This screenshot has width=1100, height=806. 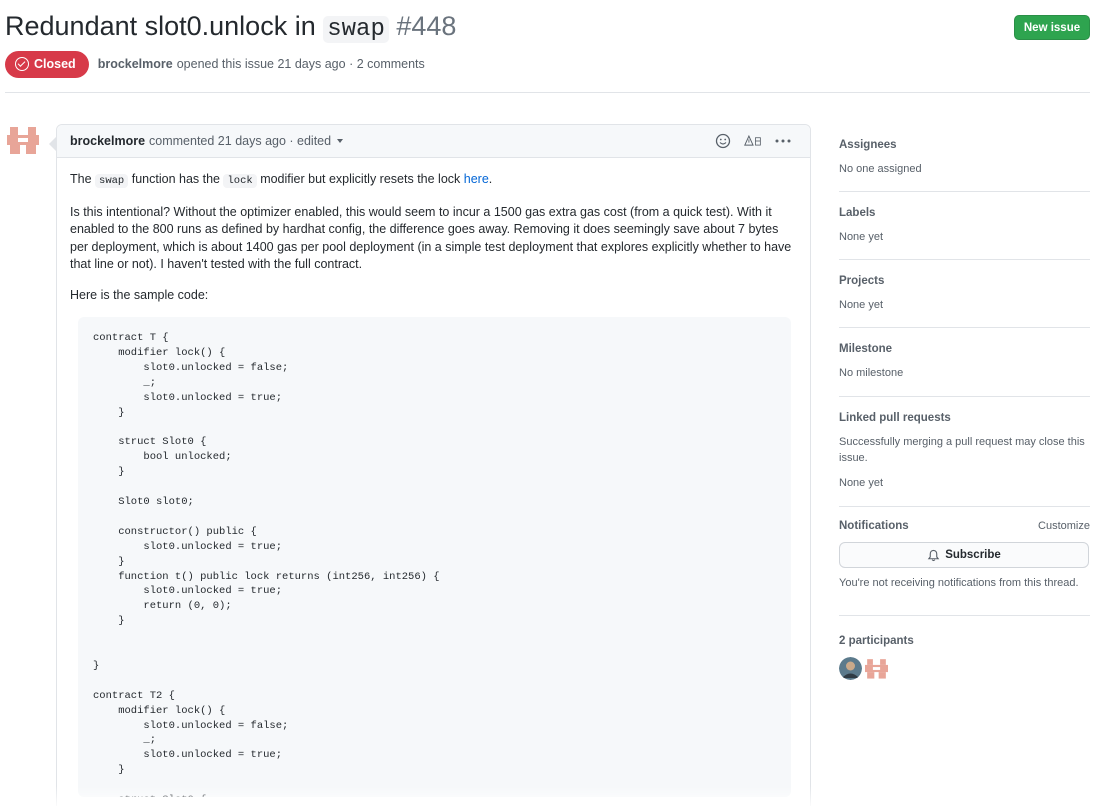 I want to click on closed-icon, so click(x=22, y=64).